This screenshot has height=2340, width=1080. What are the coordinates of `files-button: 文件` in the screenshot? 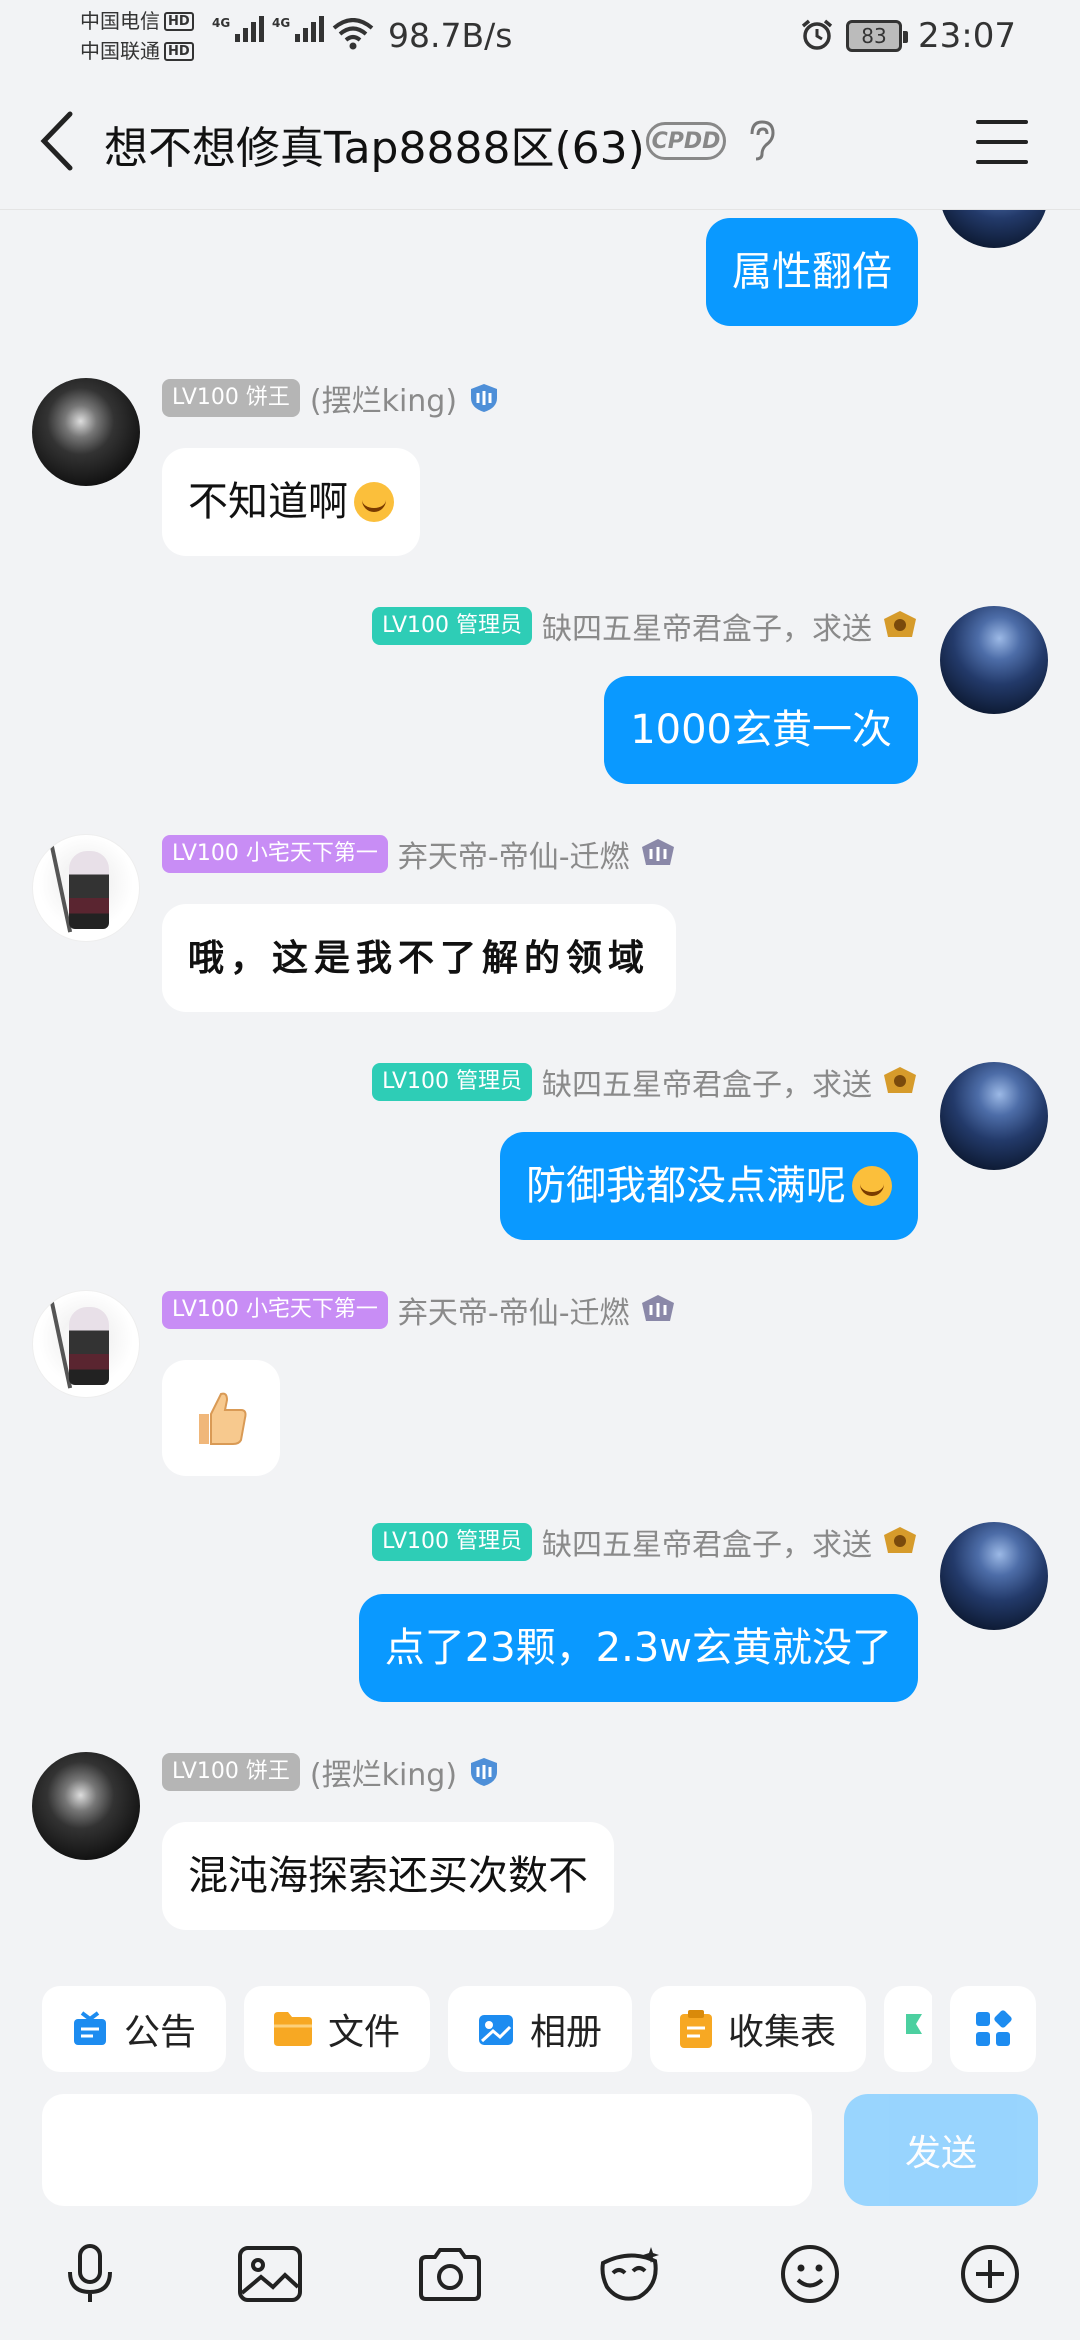 It's located at (337, 2029).